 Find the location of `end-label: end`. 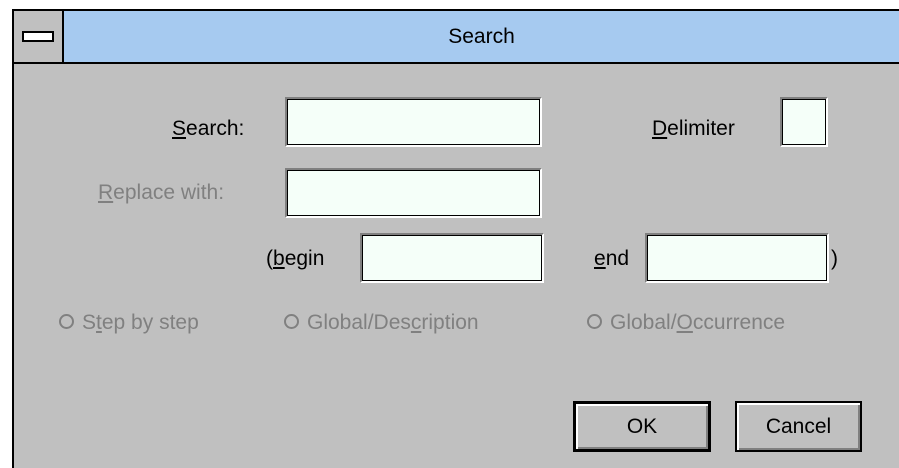

end-label: end is located at coordinates (612, 258).